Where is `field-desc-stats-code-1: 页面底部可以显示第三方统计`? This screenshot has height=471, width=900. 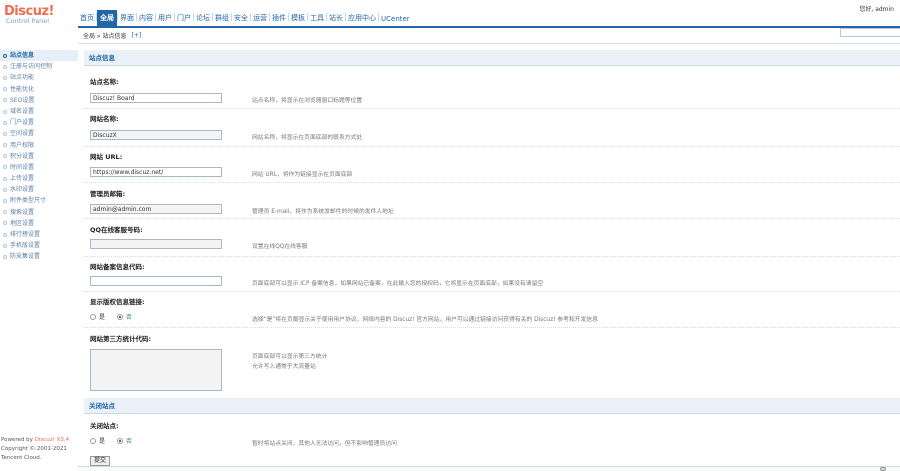
field-desc-stats-code-1: 页面底部可以显示第三方统计 is located at coordinates (290, 357).